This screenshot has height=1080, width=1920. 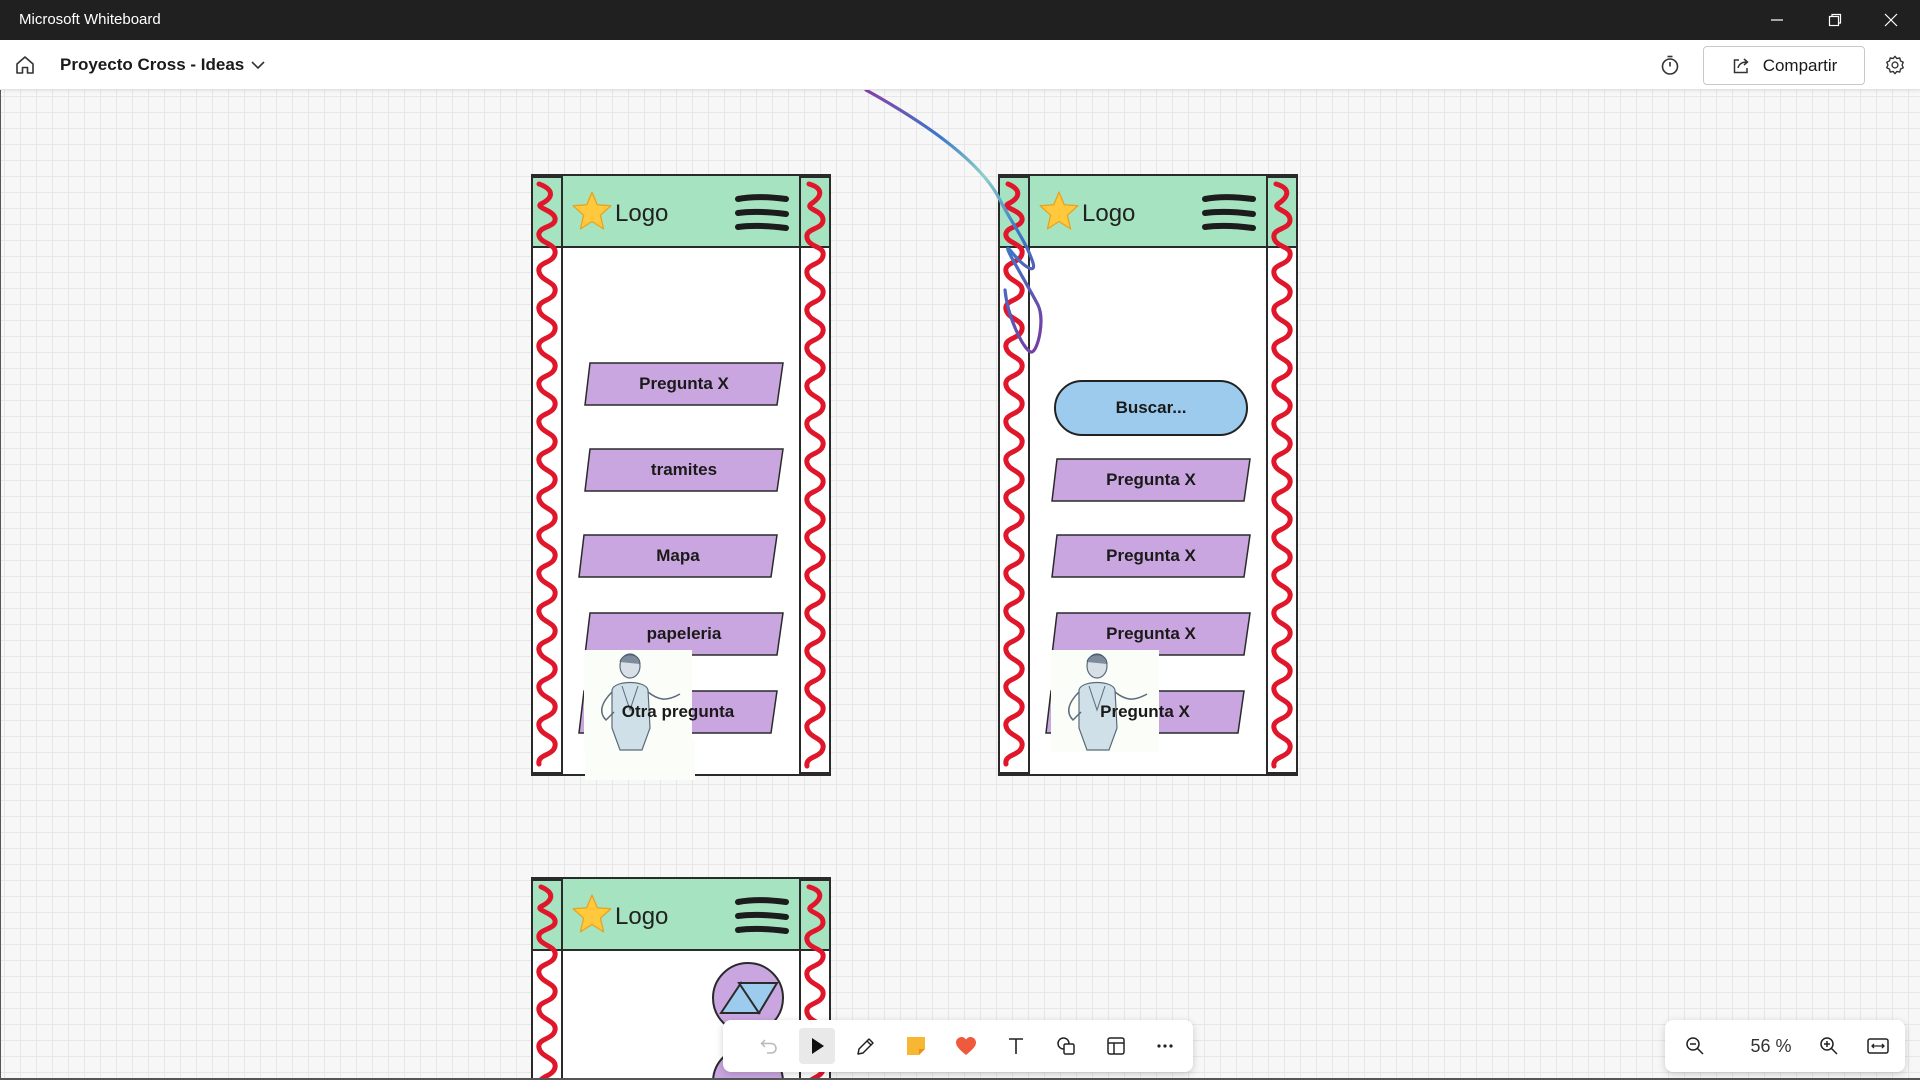 I want to click on home-icon, so click(x=25, y=65).